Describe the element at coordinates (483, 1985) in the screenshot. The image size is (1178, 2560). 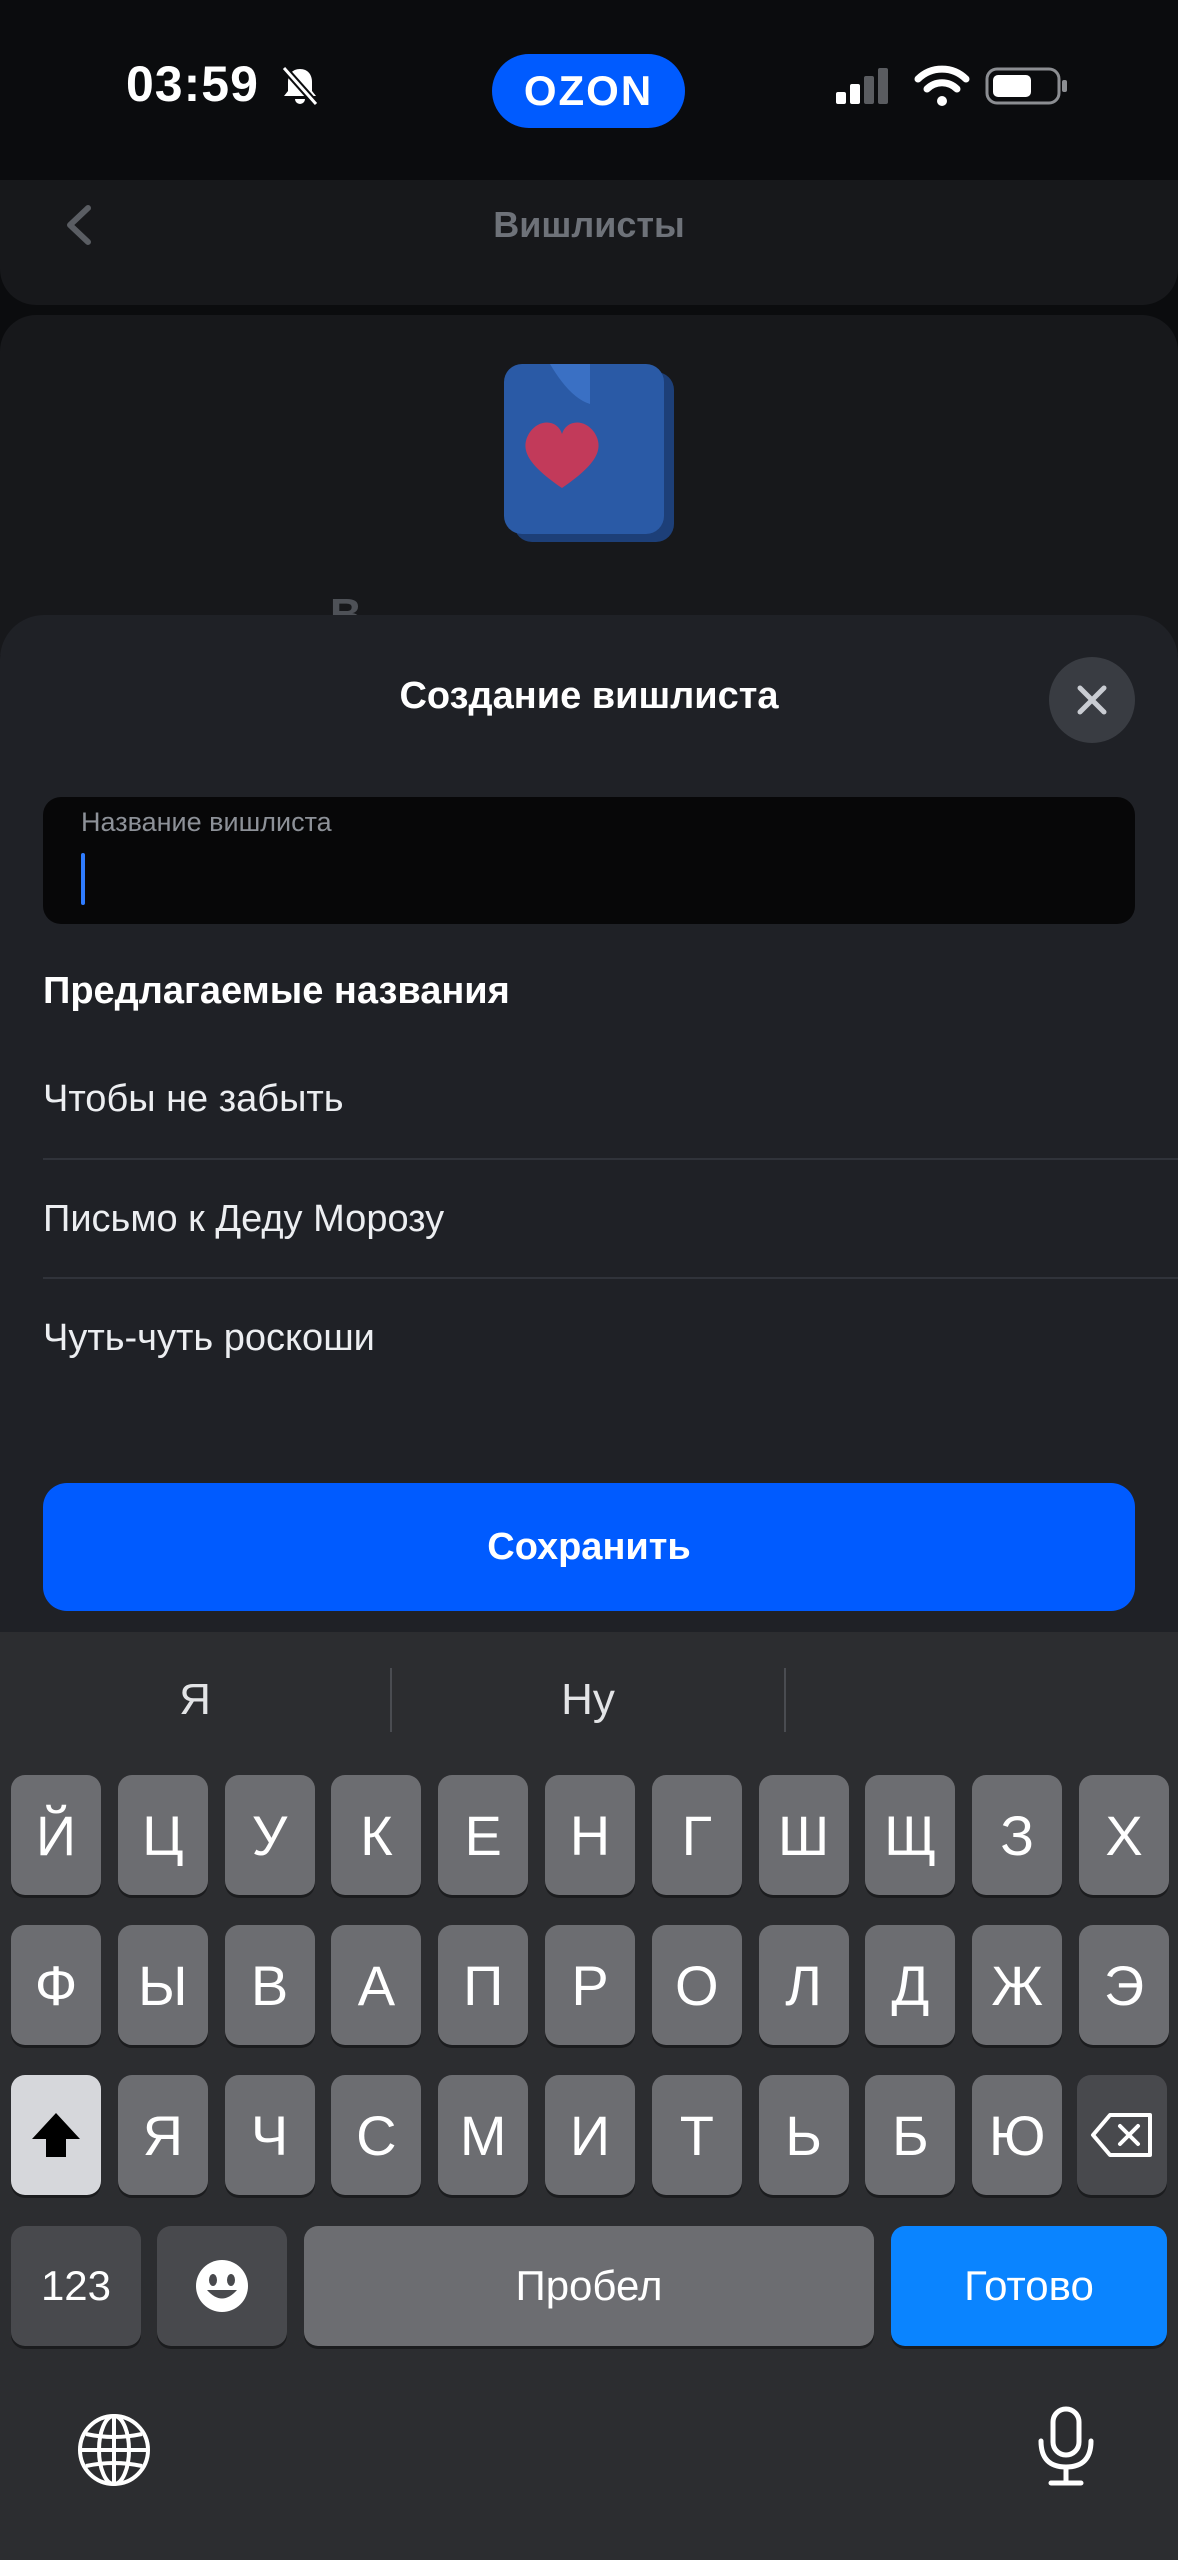
I see `key-row2-4: П` at that location.